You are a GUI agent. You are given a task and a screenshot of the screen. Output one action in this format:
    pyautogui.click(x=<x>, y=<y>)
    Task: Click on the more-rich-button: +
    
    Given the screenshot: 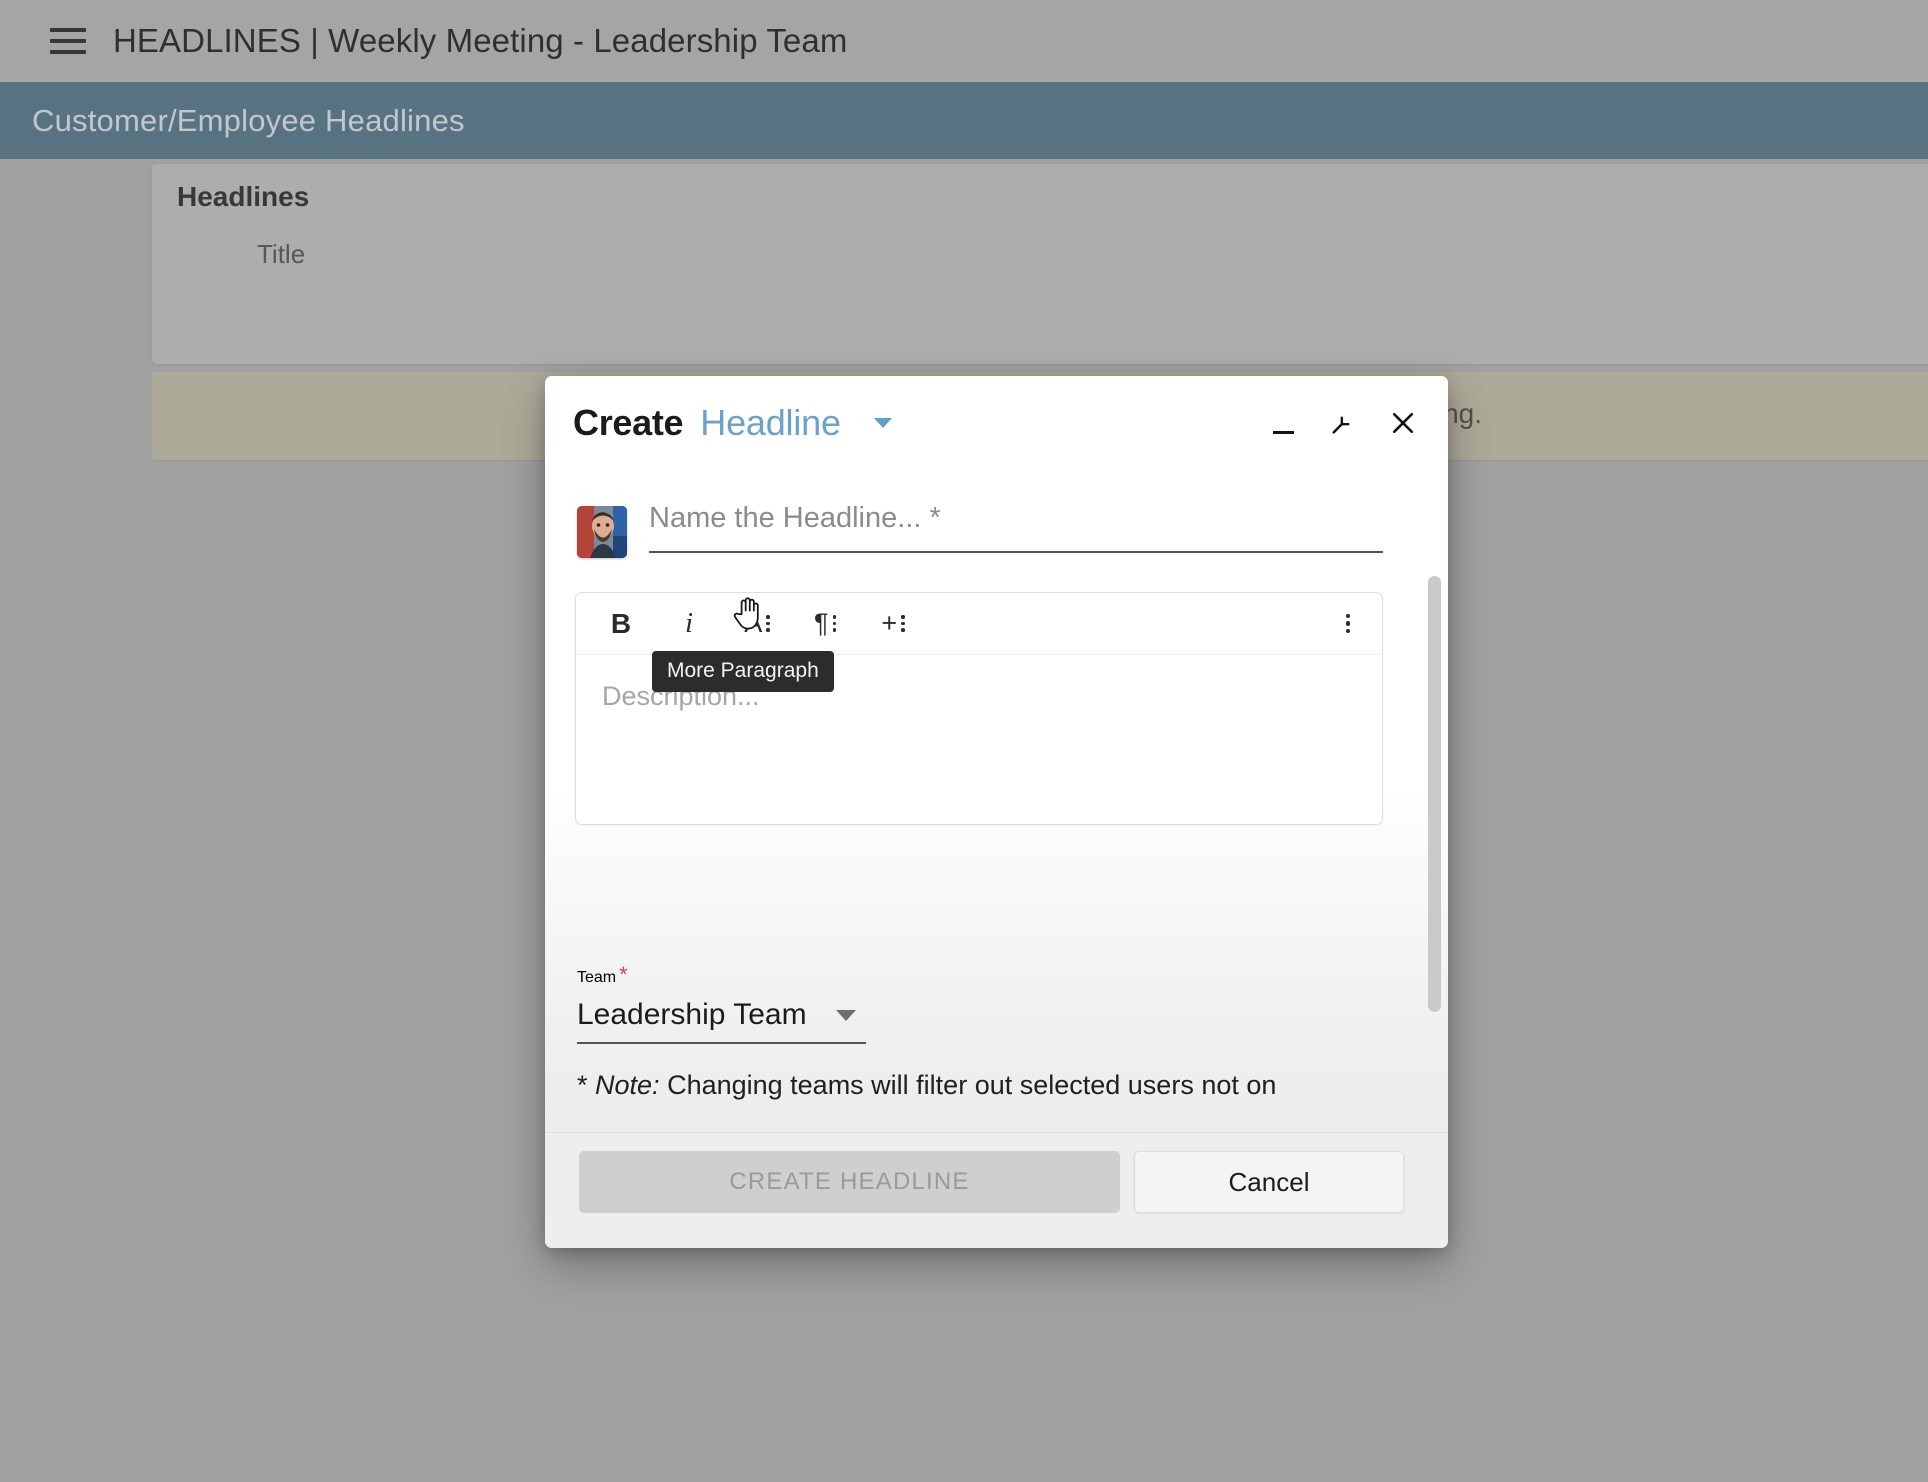 What is the action you would take?
    pyautogui.click(x=893, y=624)
    